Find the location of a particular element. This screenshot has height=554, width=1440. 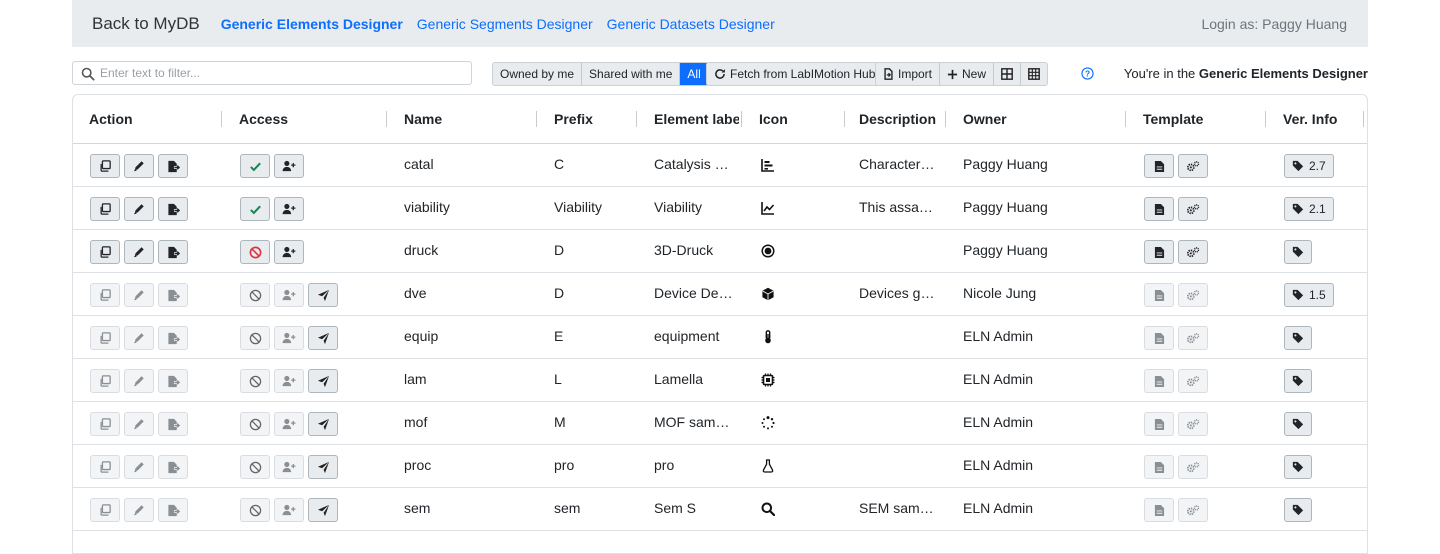

nav-generic-datasets-designer: Generic Datasets Designer is located at coordinates (691, 24).